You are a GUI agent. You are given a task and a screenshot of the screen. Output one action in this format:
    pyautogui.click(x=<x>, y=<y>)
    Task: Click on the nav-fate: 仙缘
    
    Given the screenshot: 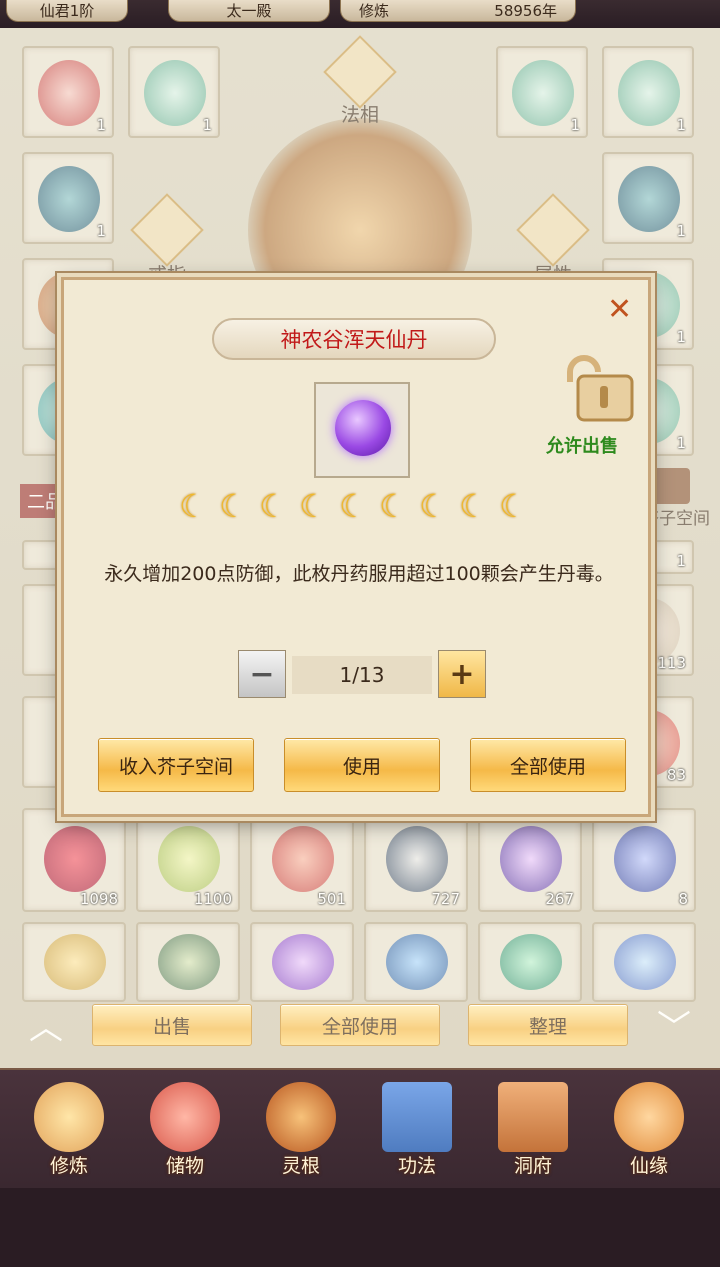 What is the action you would take?
    pyautogui.click(x=649, y=1133)
    